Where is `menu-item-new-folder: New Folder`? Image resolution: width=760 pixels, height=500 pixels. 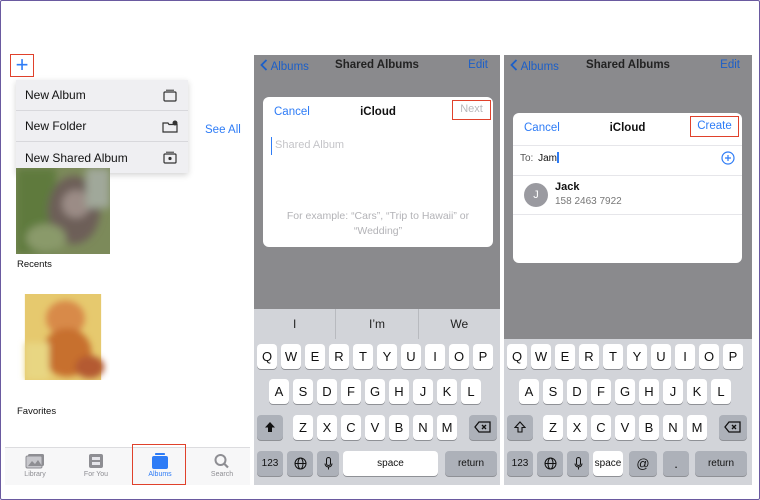
menu-item-new-folder: New Folder is located at coordinates (102, 126).